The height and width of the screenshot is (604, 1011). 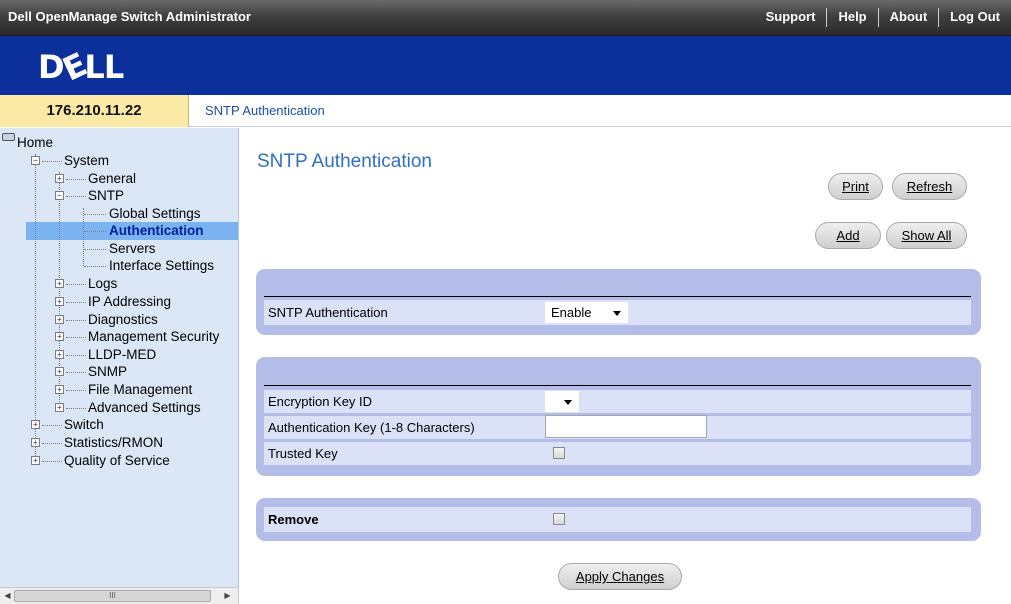 I want to click on top-nav: Support Help About Log Out, so click(x=883, y=18).